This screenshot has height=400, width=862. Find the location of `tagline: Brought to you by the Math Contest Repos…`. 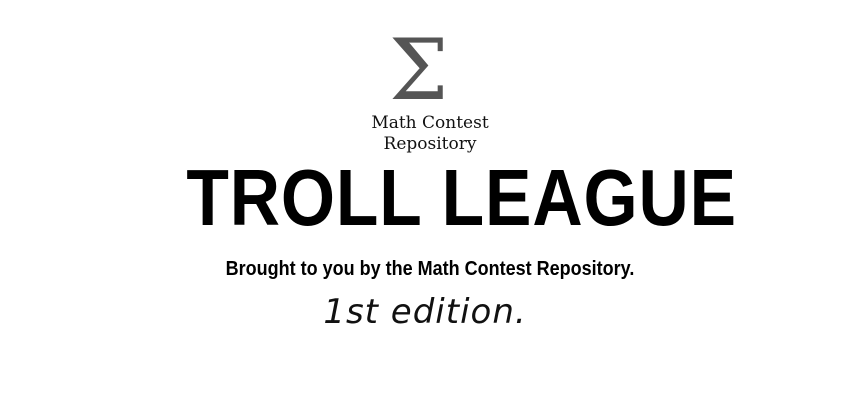

tagline: Brought to you by the Math Contest Repos… is located at coordinates (430, 269).